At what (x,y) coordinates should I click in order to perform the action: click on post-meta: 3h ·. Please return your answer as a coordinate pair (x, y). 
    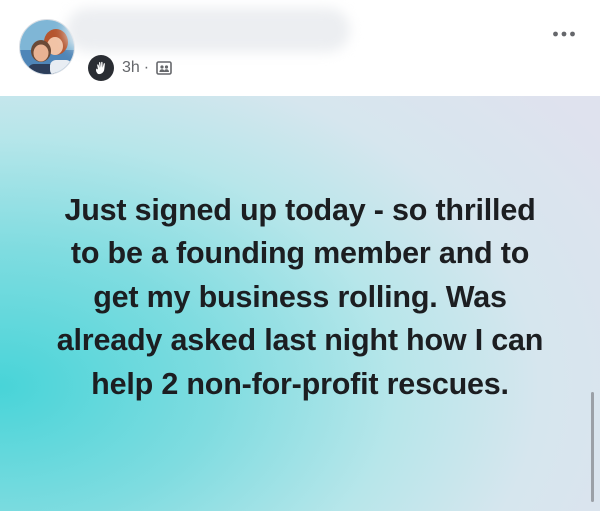
    Looking at the image, I should click on (130, 68).